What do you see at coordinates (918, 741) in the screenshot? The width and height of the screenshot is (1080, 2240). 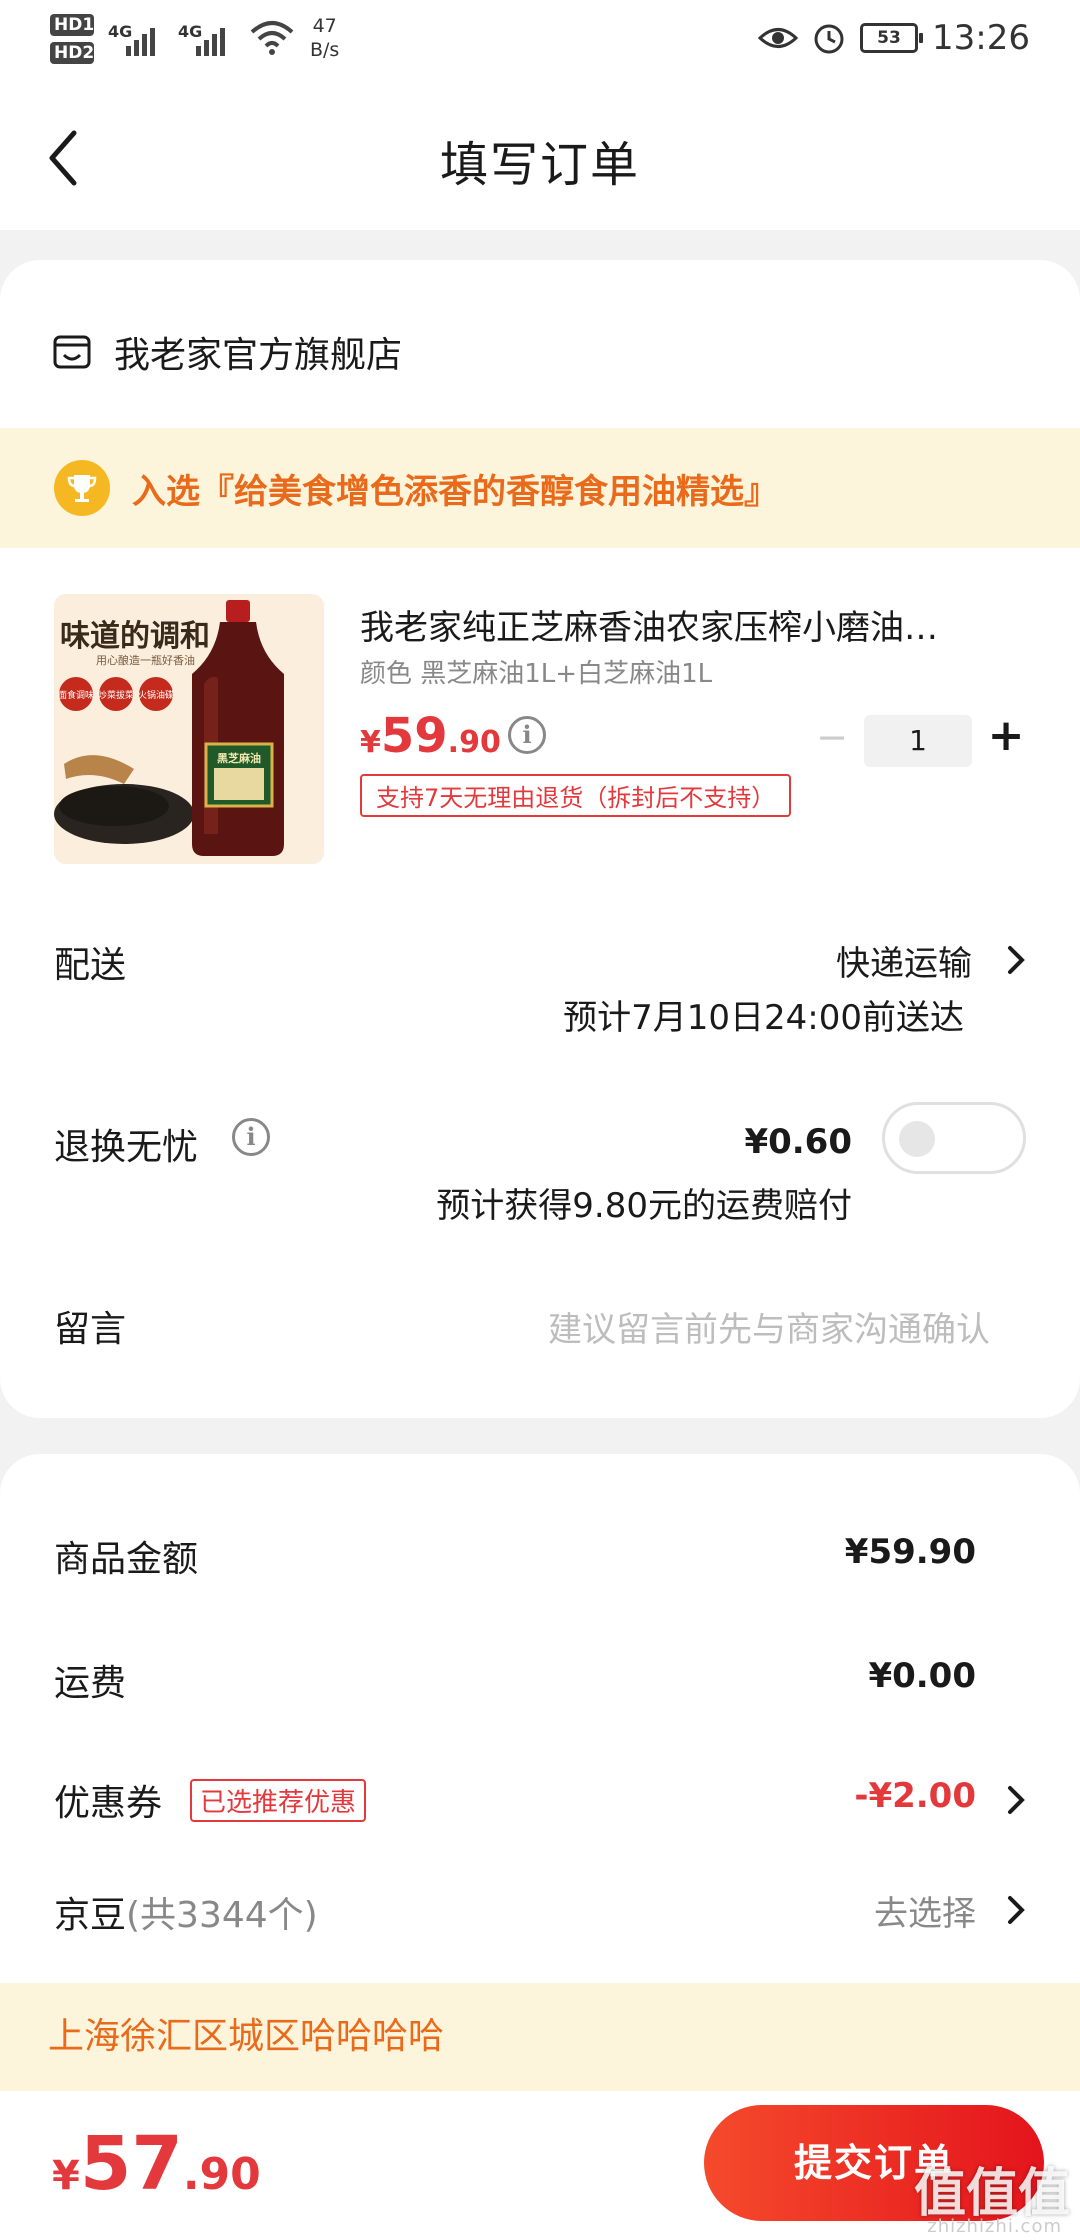 I see `quantity-input: 1` at bounding box center [918, 741].